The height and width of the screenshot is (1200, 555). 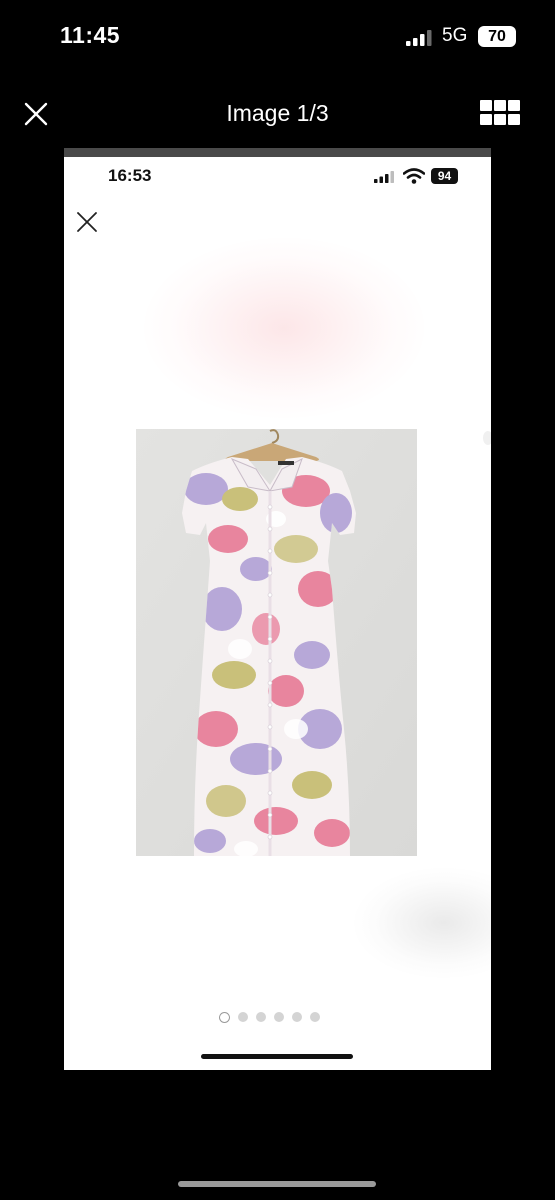 I want to click on next-image-edge, so click(x=487, y=438).